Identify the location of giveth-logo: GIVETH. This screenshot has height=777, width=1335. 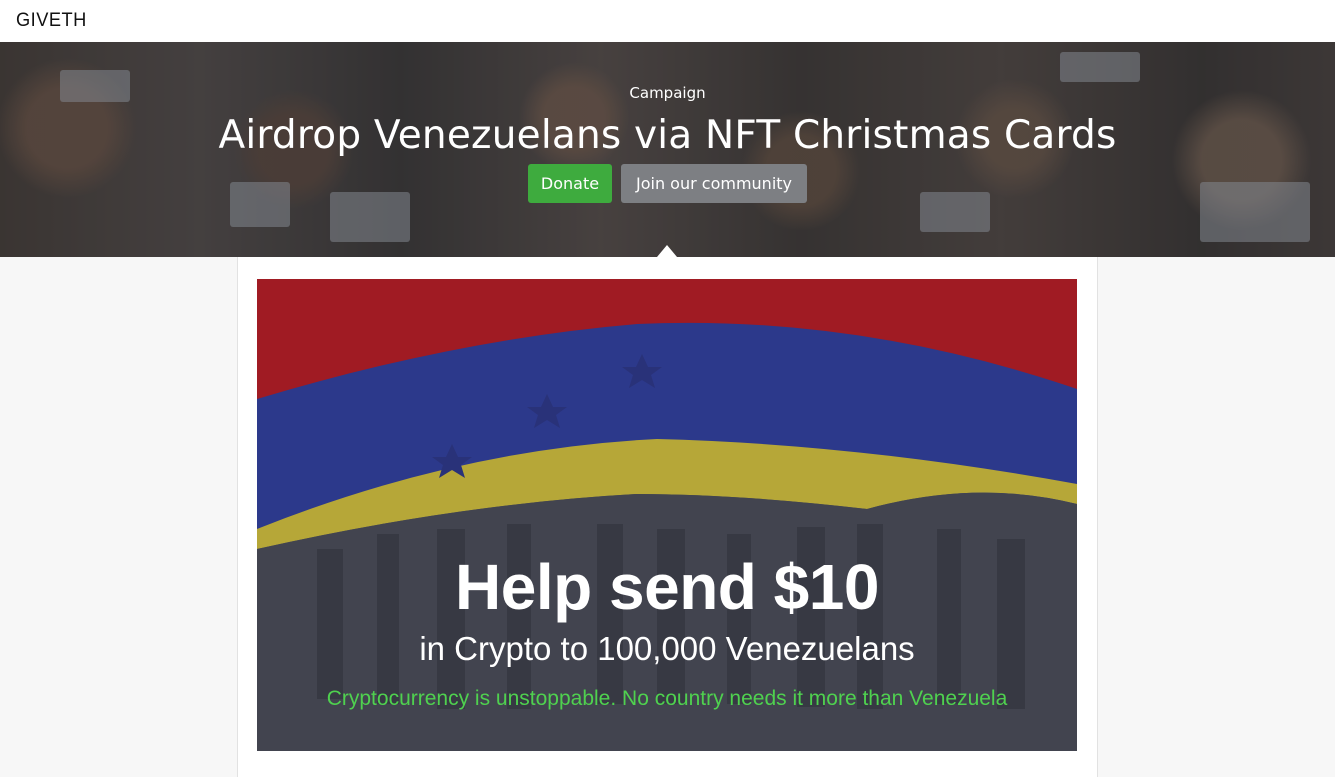
(51, 21).